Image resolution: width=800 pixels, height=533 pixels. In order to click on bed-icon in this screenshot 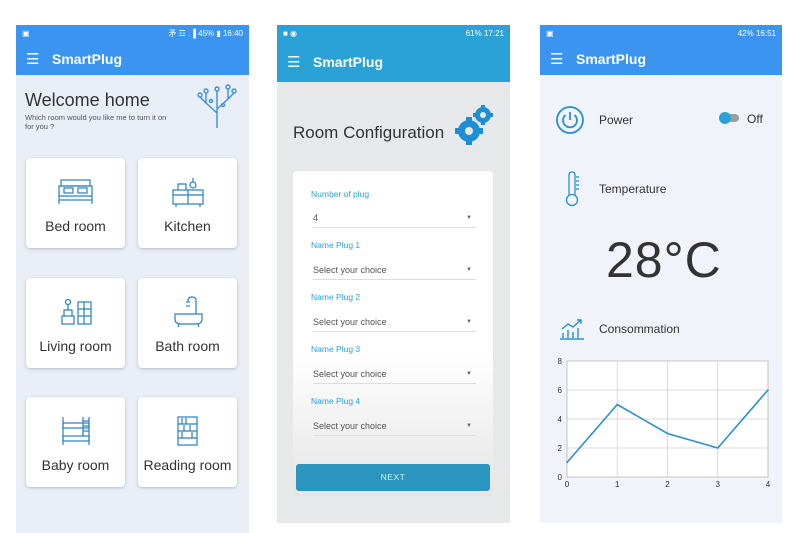, I will do `click(75, 191)`.